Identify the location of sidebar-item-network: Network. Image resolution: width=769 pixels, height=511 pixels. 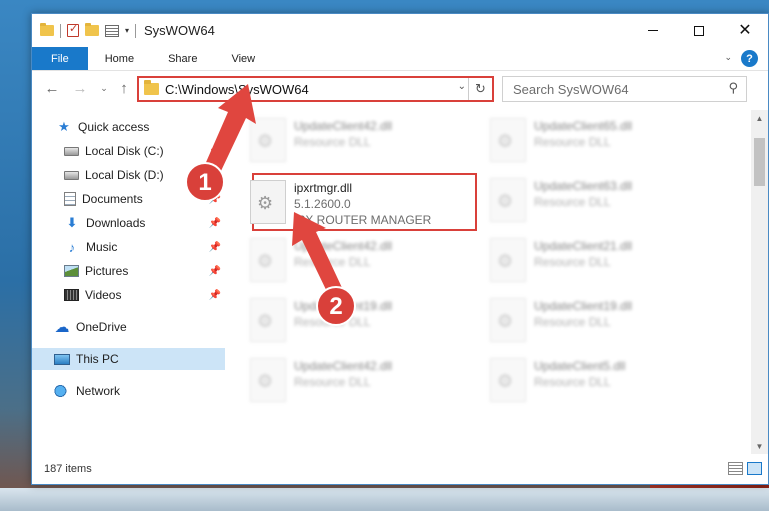
(128, 391).